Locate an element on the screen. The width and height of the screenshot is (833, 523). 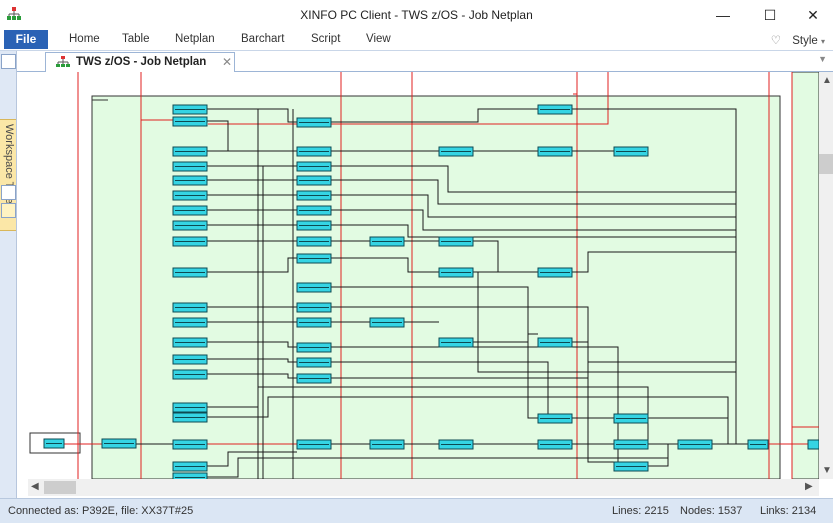
style-menu: ♡ Style ▾ is located at coordinates (798, 40).